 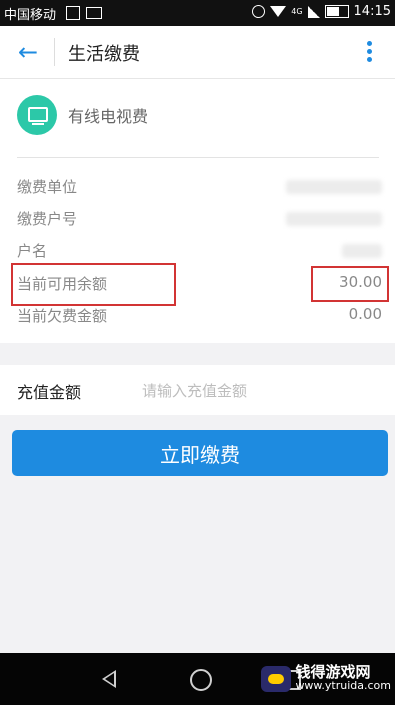 What do you see at coordinates (200, 453) in the screenshot?
I see `pay-now-button: 立即缴费` at bounding box center [200, 453].